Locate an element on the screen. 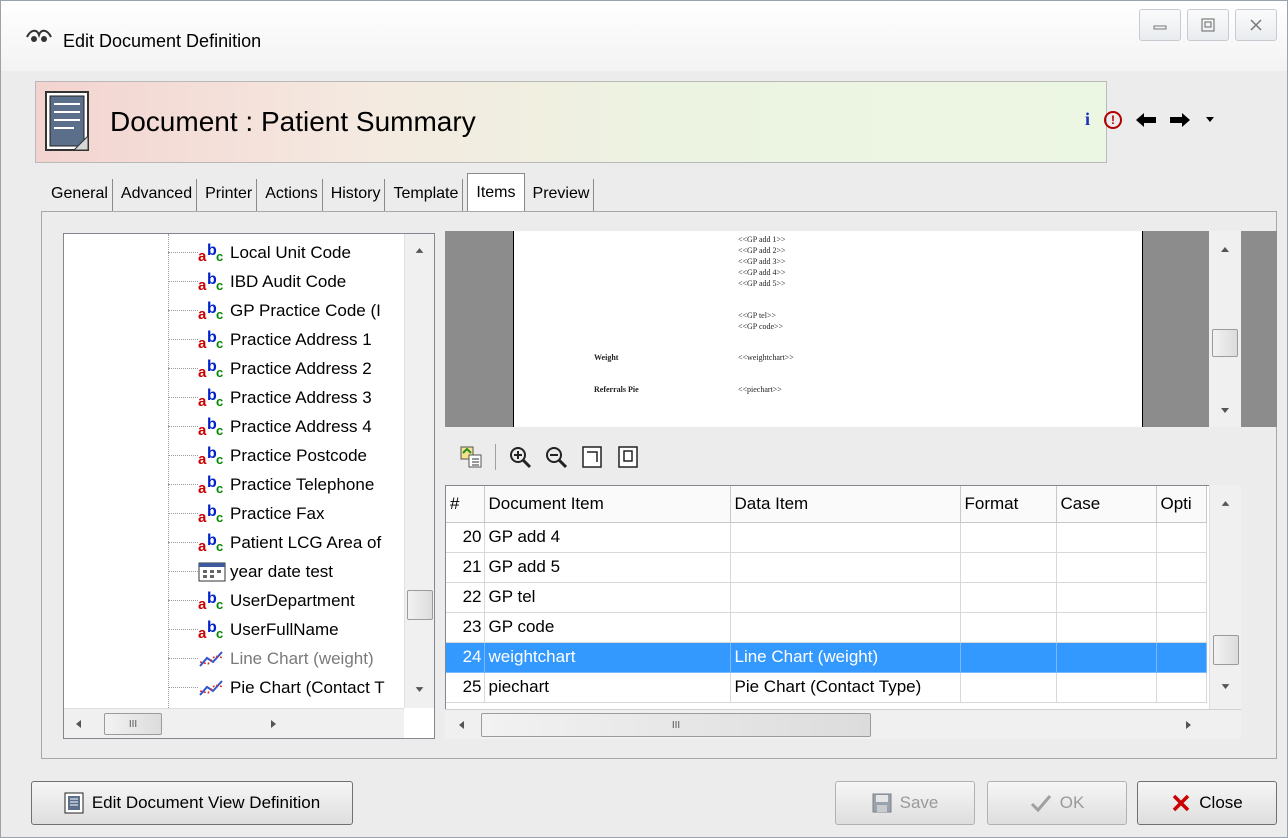  document-item-cell: piechart is located at coordinates (607, 687).